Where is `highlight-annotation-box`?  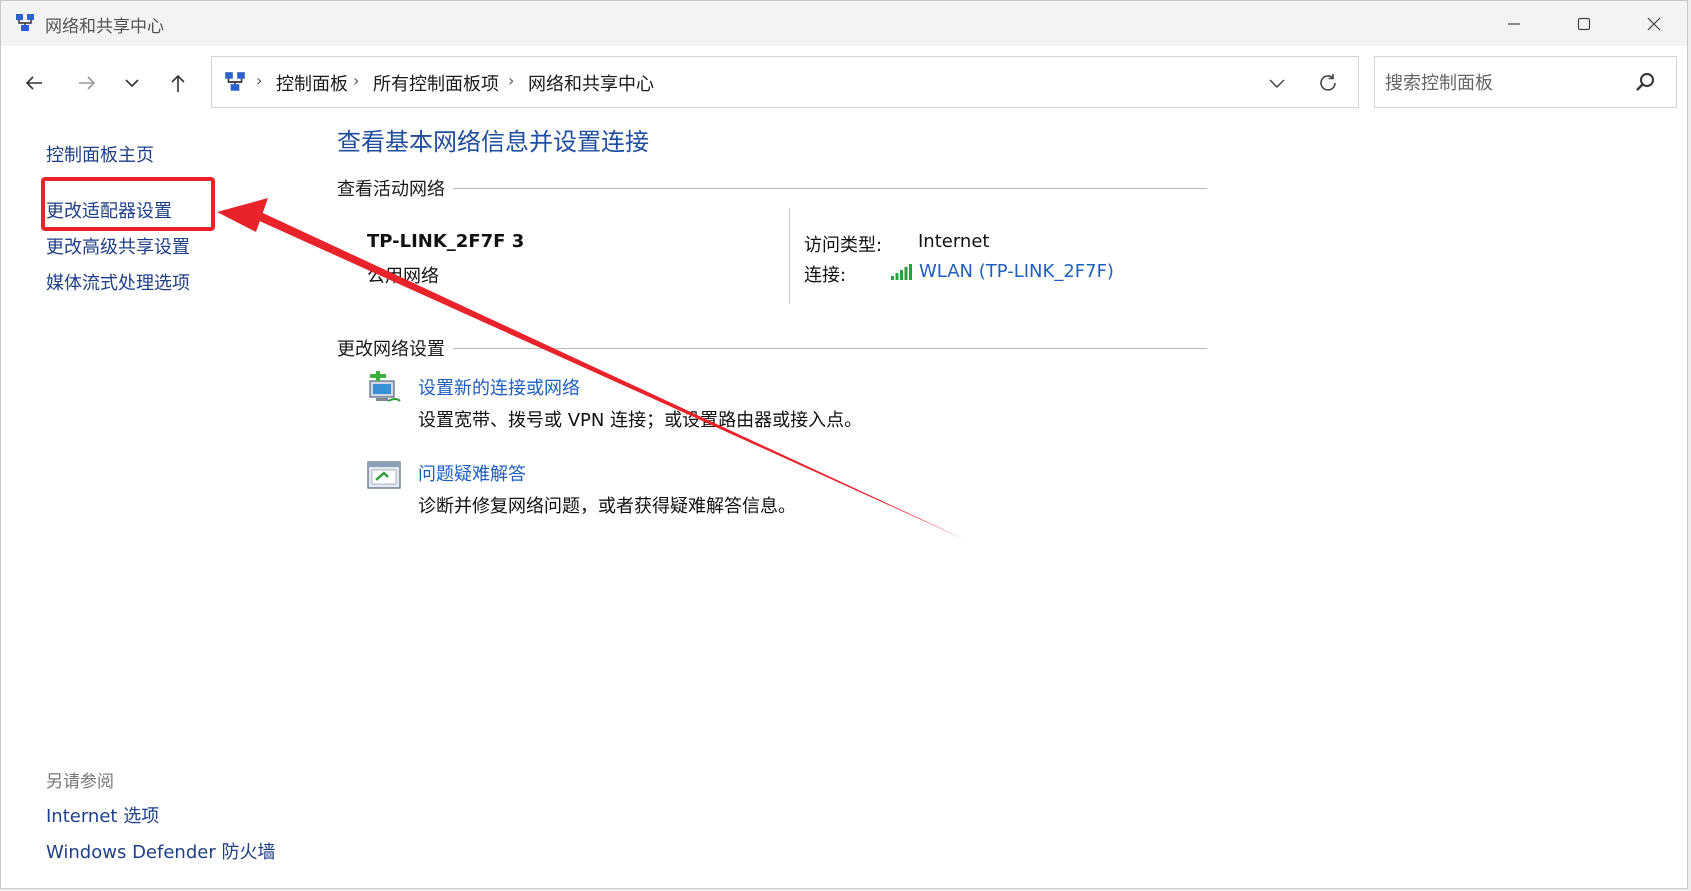 highlight-annotation-box is located at coordinates (128, 204).